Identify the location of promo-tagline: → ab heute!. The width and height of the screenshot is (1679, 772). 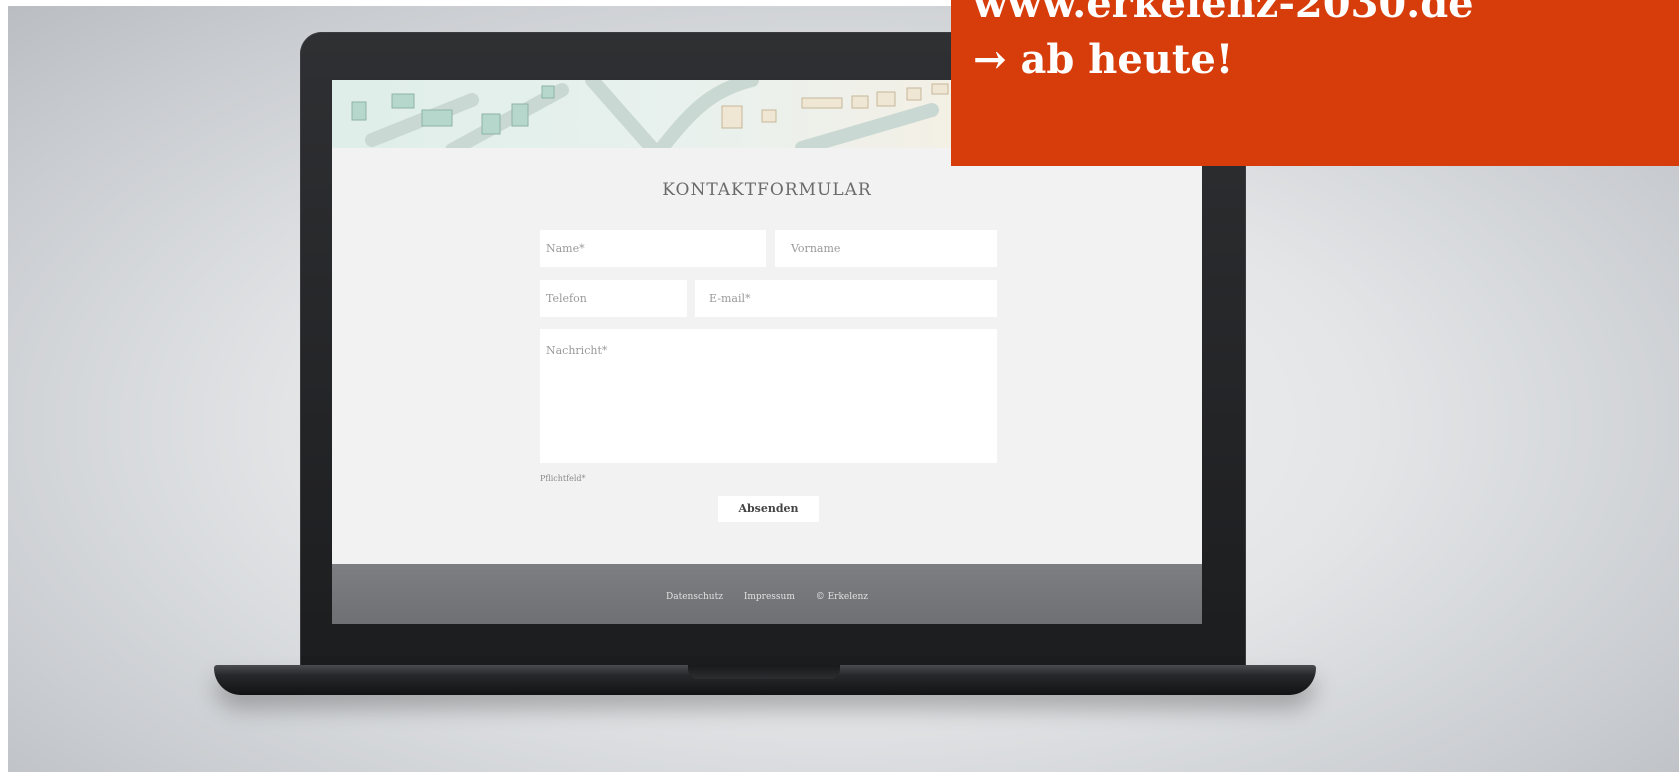
(1103, 59).